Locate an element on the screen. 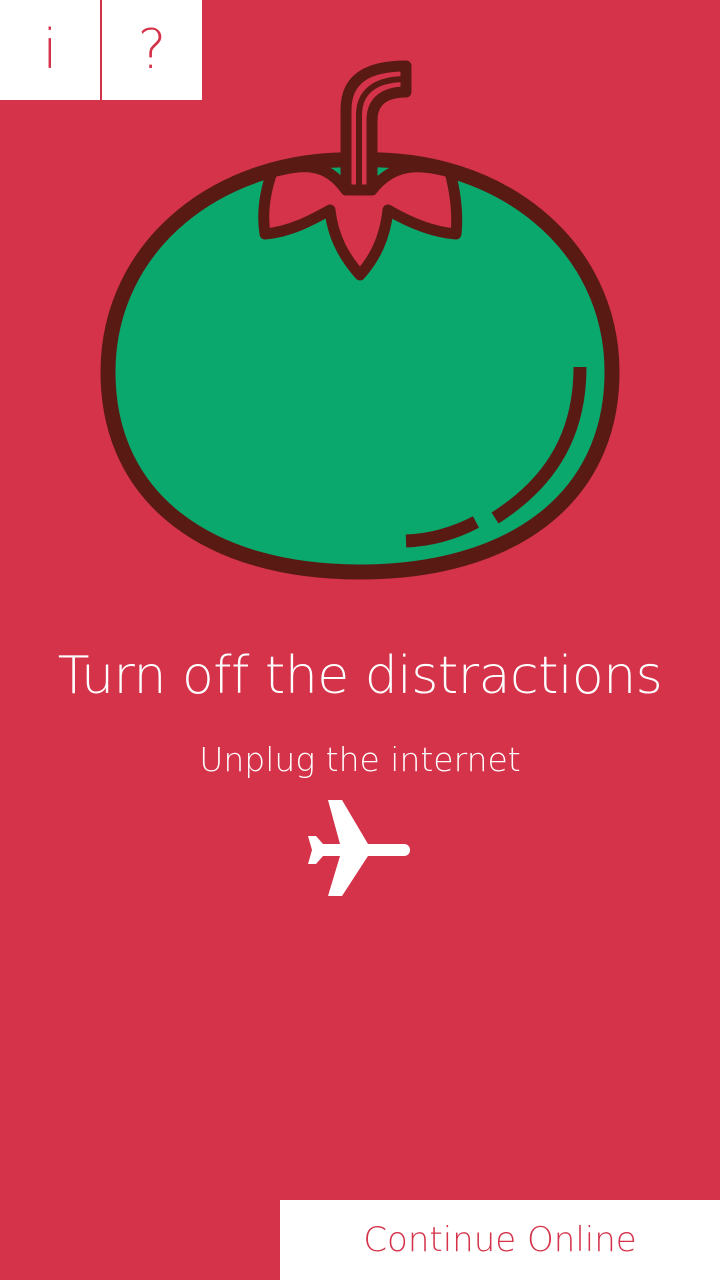 The height and width of the screenshot is (1280, 720). continue-online-button: Continue Online is located at coordinates (500, 1240).